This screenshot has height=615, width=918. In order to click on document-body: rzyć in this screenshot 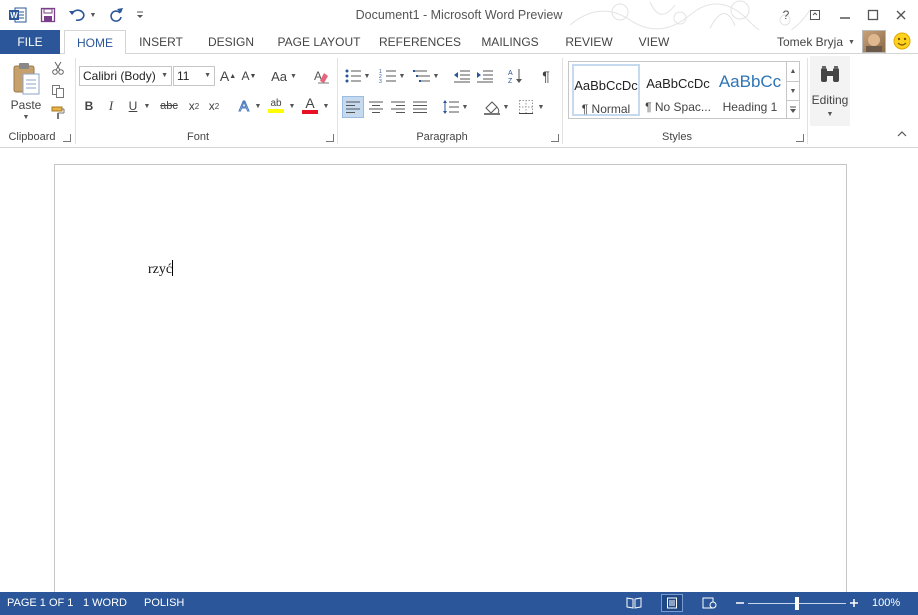, I will do `click(161, 269)`.